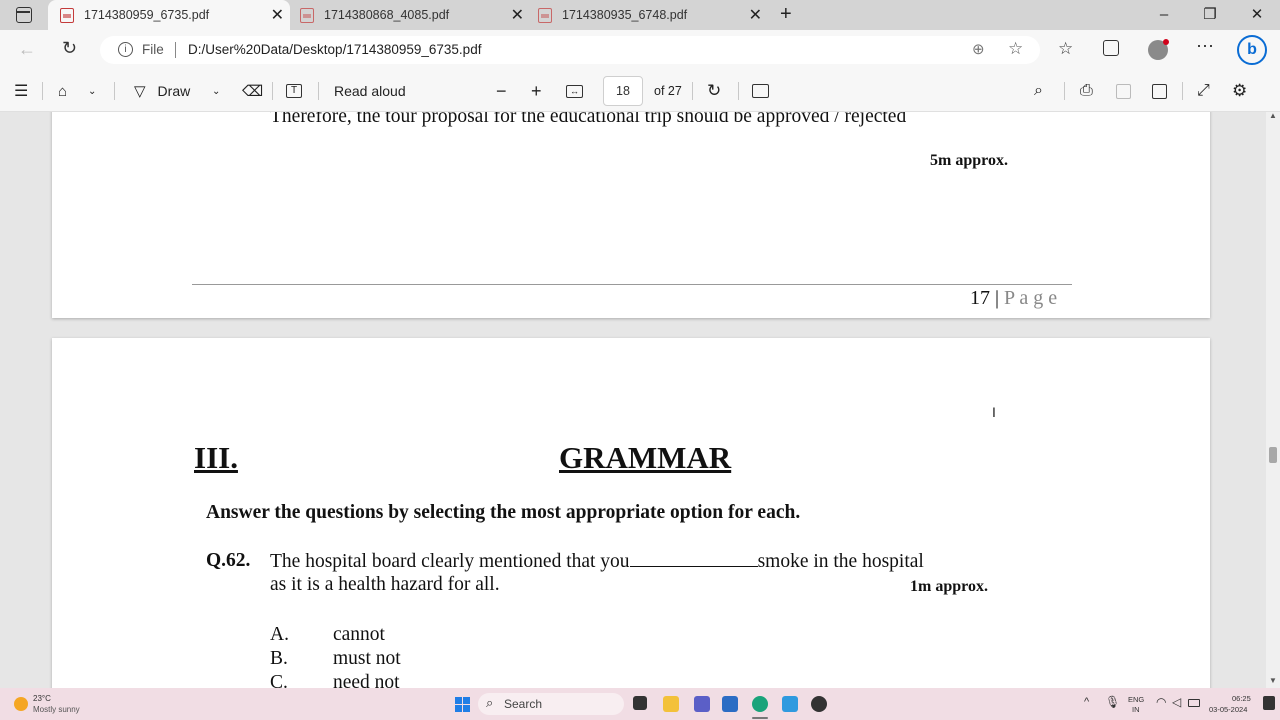 The height and width of the screenshot is (720, 1280). What do you see at coordinates (21, 704) in the screenshot?
I see `weather-icon` at bounding box center [21, 704].